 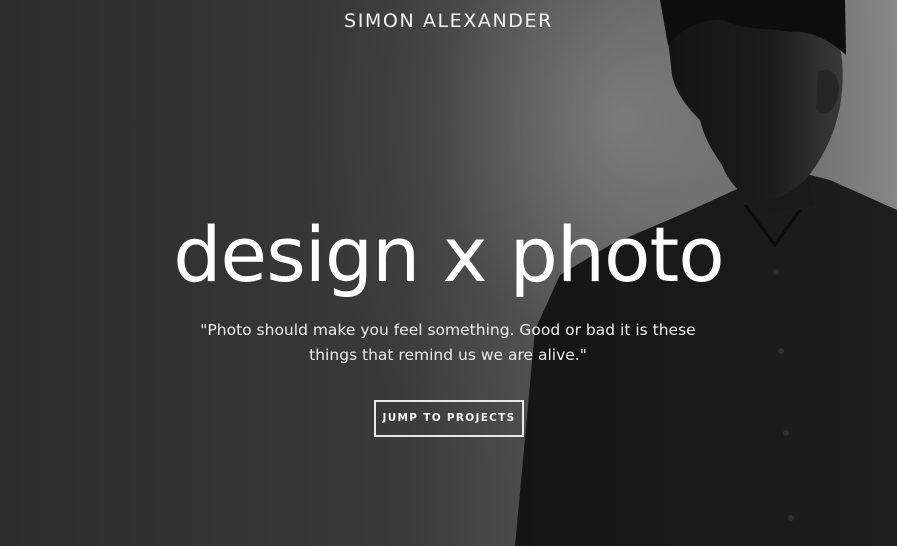 What do you see at coordinates (448, 21) in the screenshot?
I see `site-brand-logo: SIMON ALEXANDER` at bounding box center [448, 21].